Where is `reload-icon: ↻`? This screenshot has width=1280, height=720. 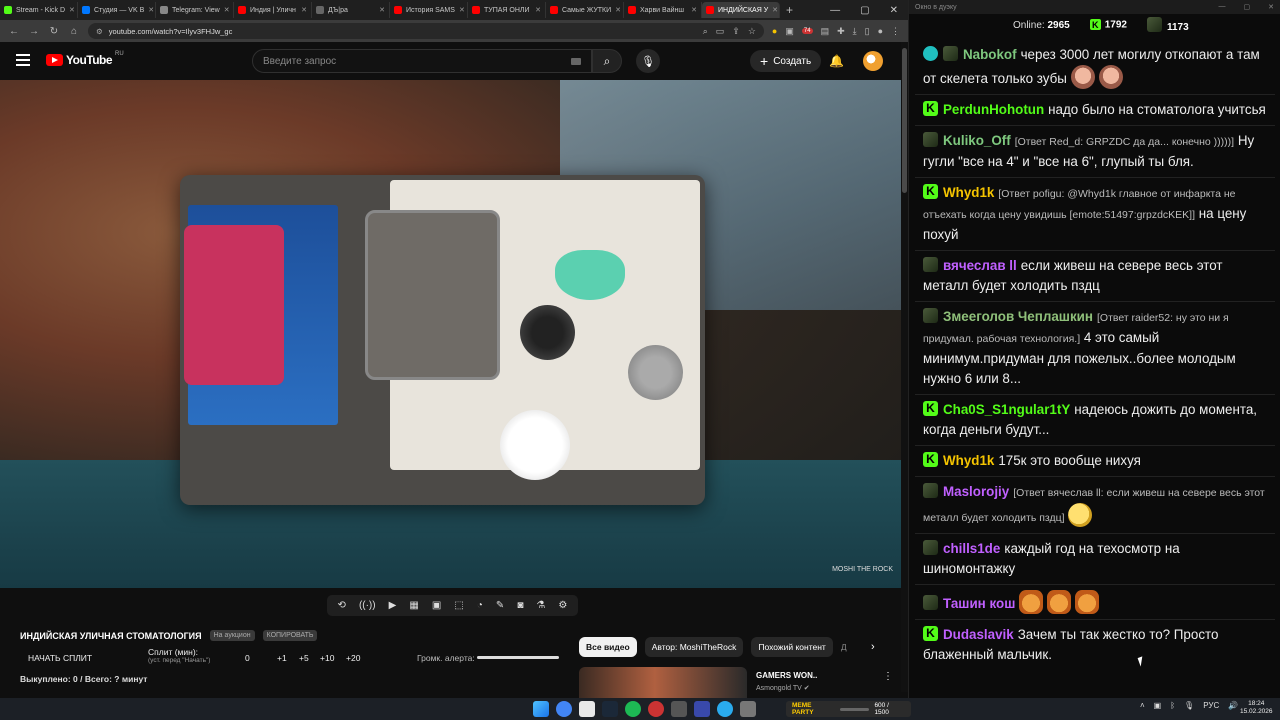 reload-icon: ↻ is located at coordinates (54, 31).